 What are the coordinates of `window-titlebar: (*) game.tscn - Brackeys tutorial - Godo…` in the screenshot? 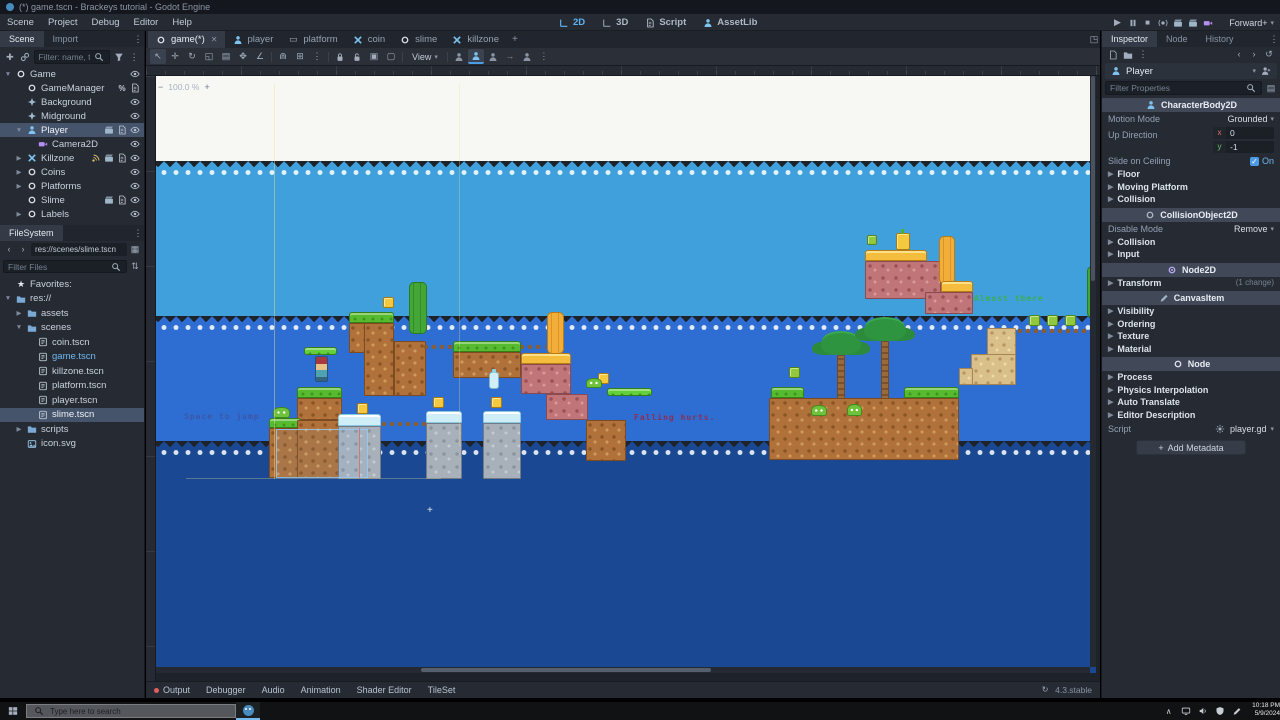 It's located at (640, 7).